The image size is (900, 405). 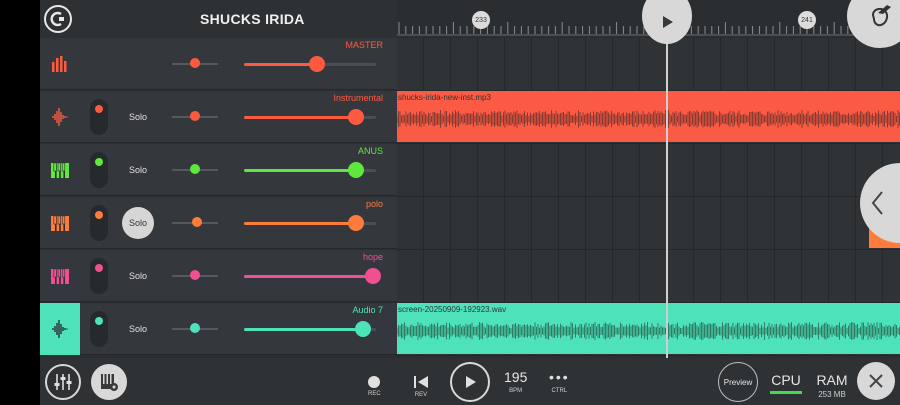 I want to click on instrument-settings-button, so click(x=109, y=382).